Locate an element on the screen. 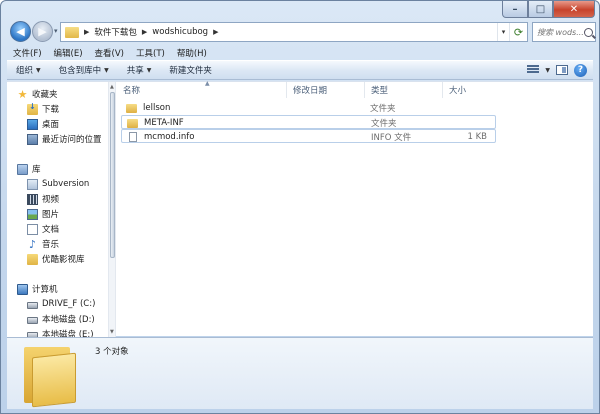  nav-item-recent: 最近访问的位置 is located at coordinates (64, 139).